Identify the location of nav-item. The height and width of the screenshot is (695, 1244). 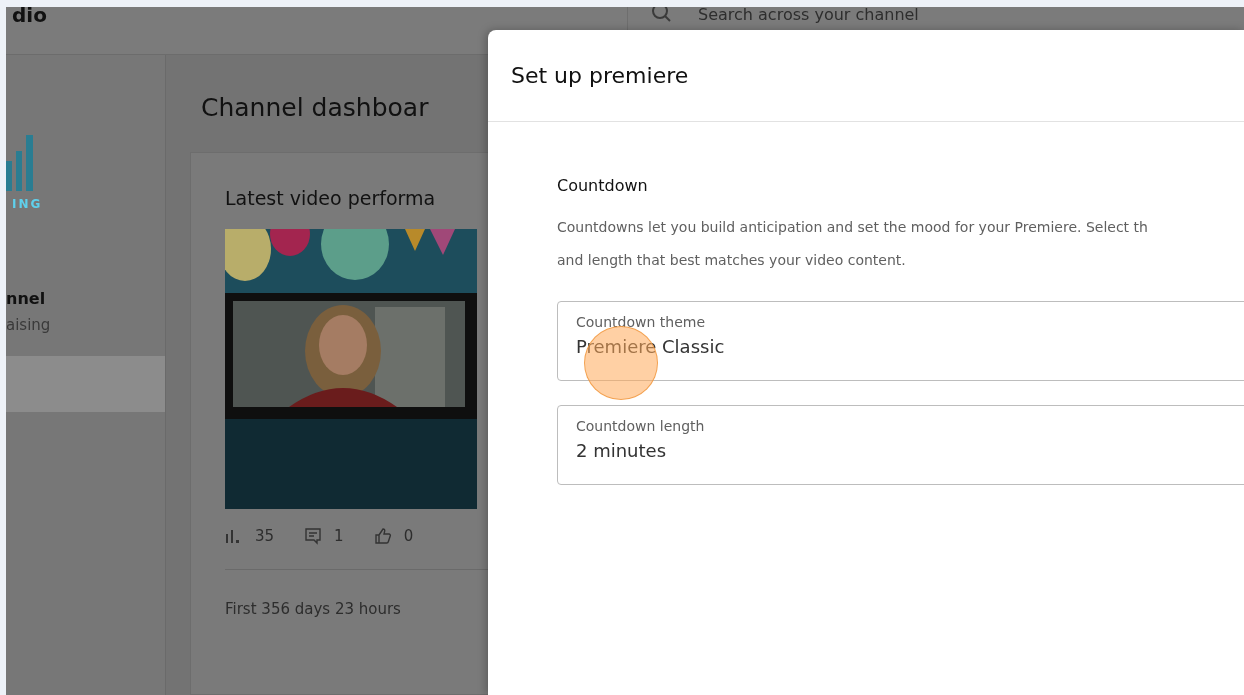
(85, 384).